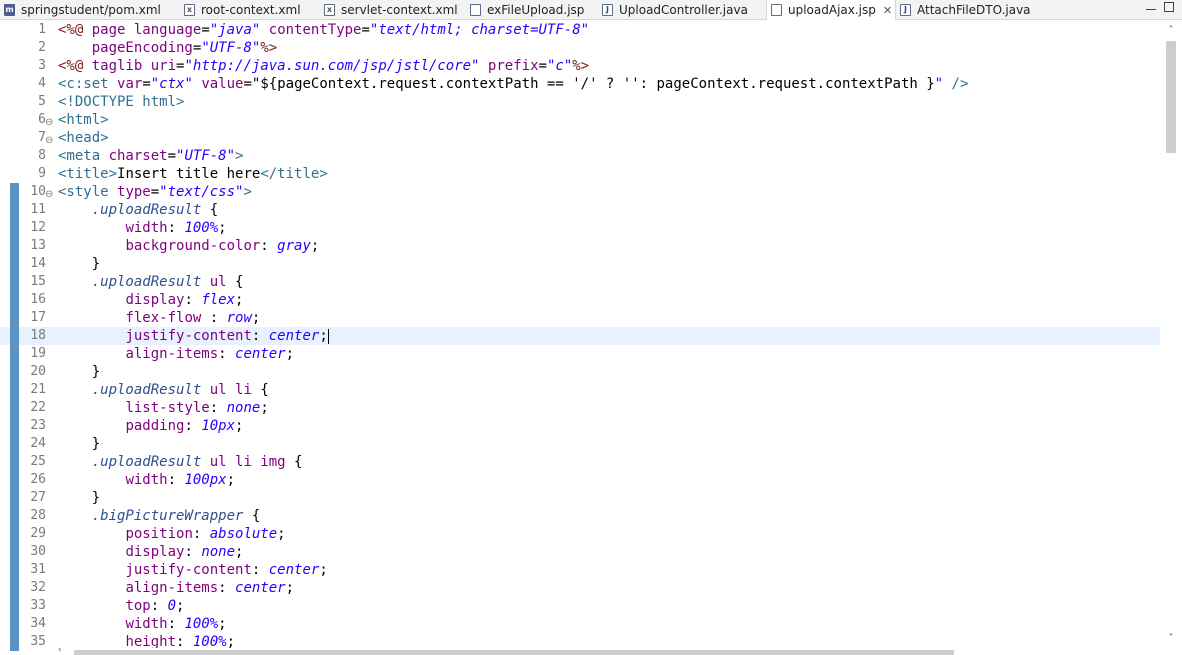 The image size is (1182, 655). What do you see at coordinates (580, 246) in the screenshot?
I see `code-line: 13 background-color: gray;` at bounding box center [580, 246].